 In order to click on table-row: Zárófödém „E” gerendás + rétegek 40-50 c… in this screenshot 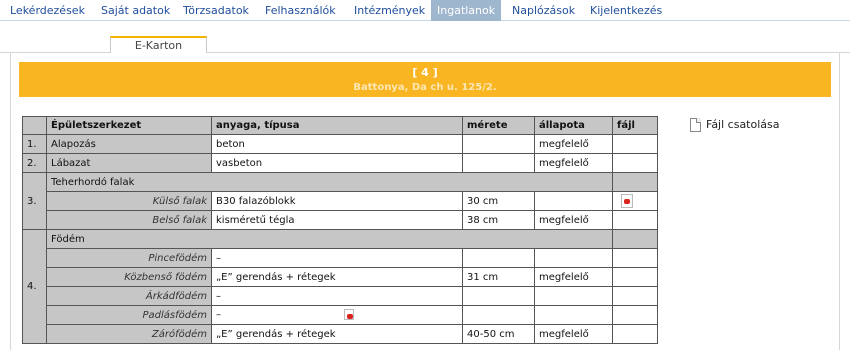, I will do `click(340, 334)`.